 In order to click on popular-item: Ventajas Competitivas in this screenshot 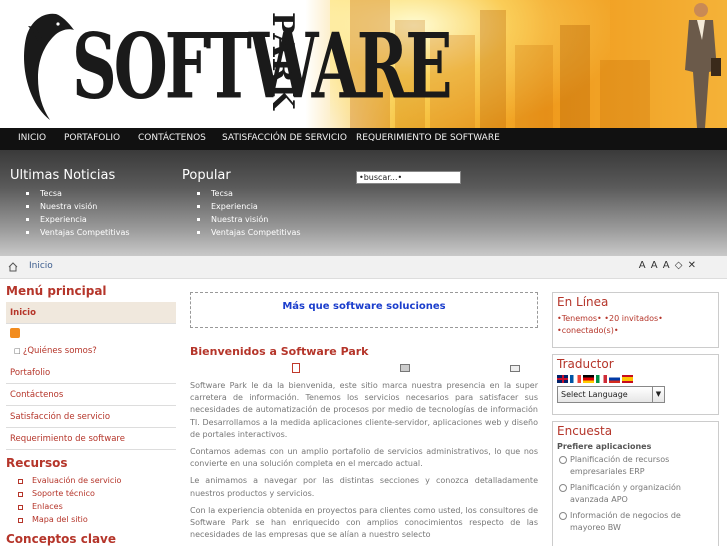, I will do `click(249, 232)`.